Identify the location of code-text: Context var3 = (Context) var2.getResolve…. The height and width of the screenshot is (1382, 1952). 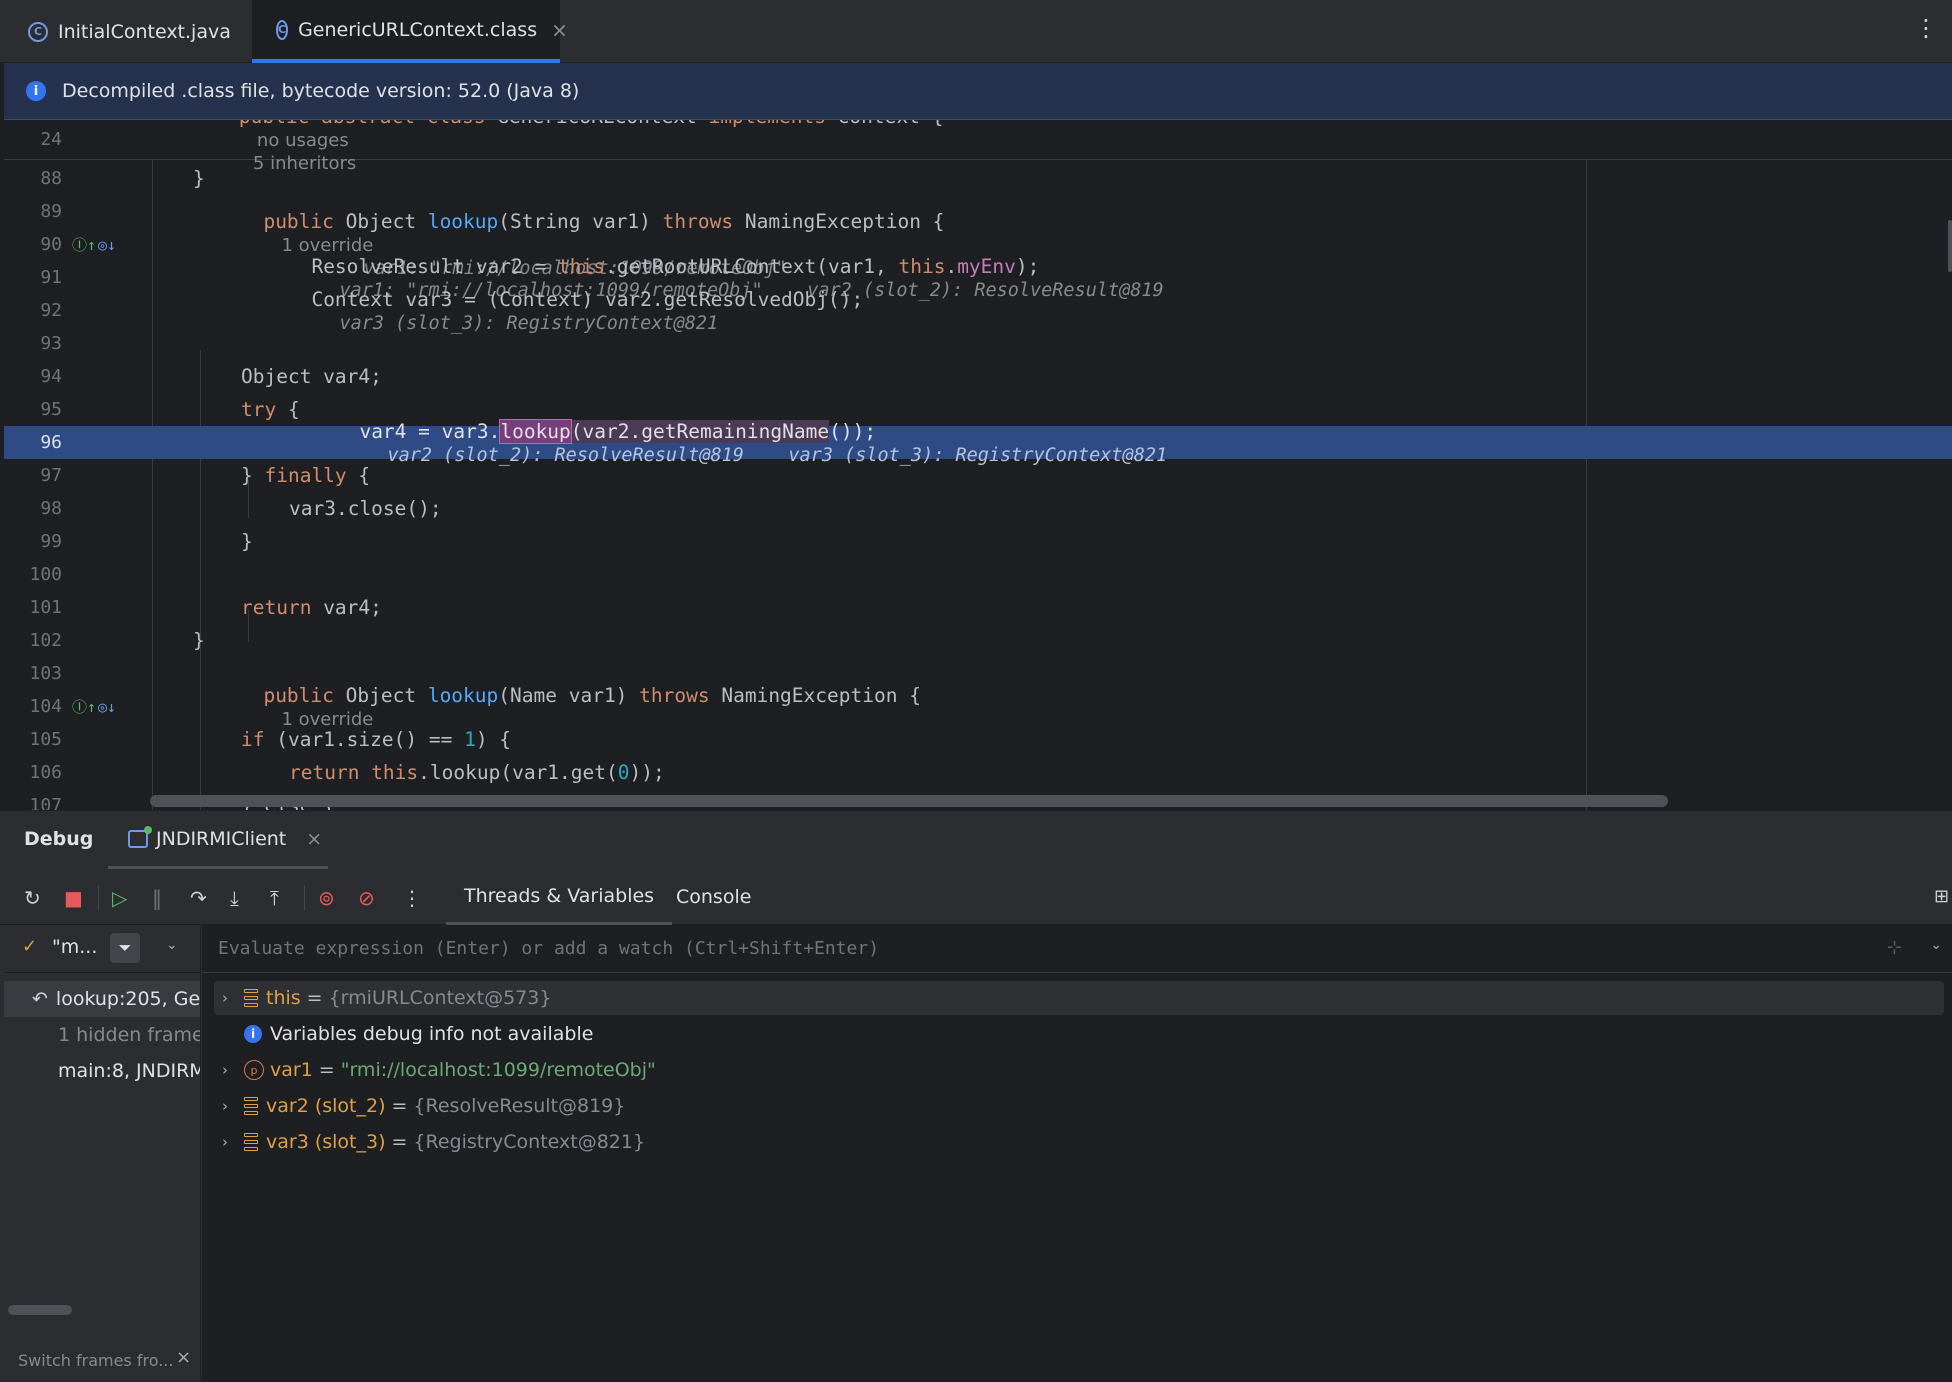
(587, 299).